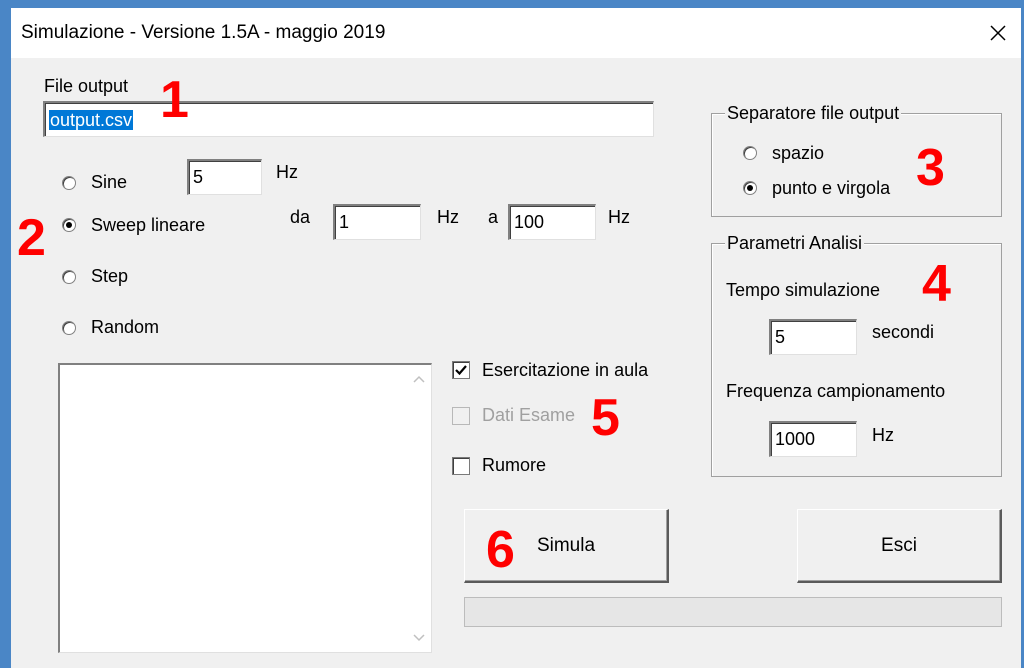 This screenshot has height=668, width=1024. Describe the element at coordinates (377, 222) in the screenshot. I see `sweep-from-input: 1` at that location.